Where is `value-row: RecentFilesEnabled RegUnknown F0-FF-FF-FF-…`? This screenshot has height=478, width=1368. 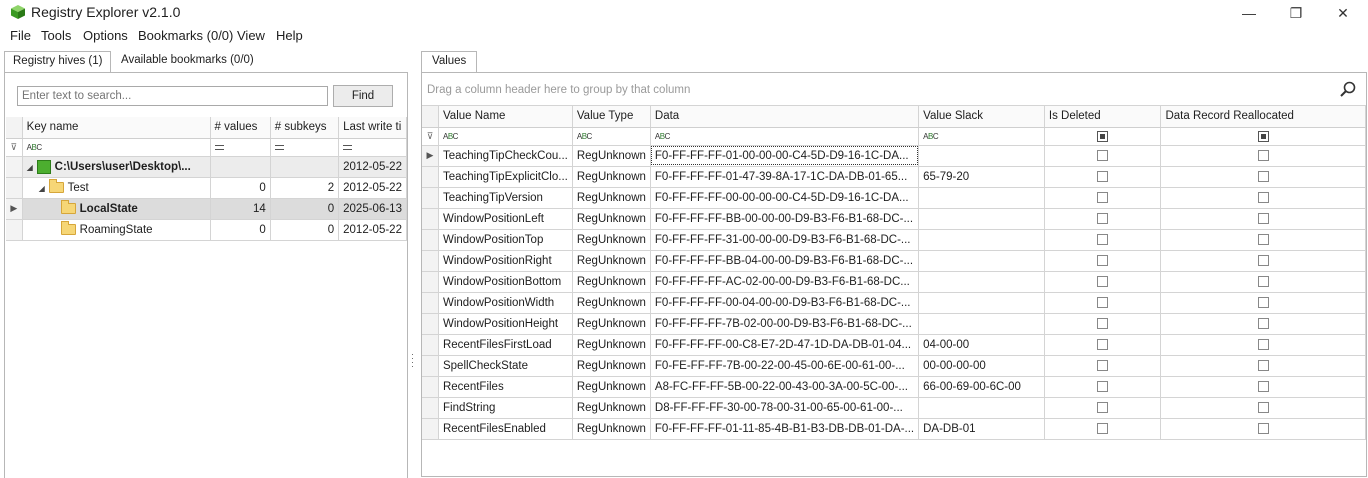 value-row: RecentFilesEnabled RegUnknown F0-FF-FF-FF-… is located at coordinates (894, 429).